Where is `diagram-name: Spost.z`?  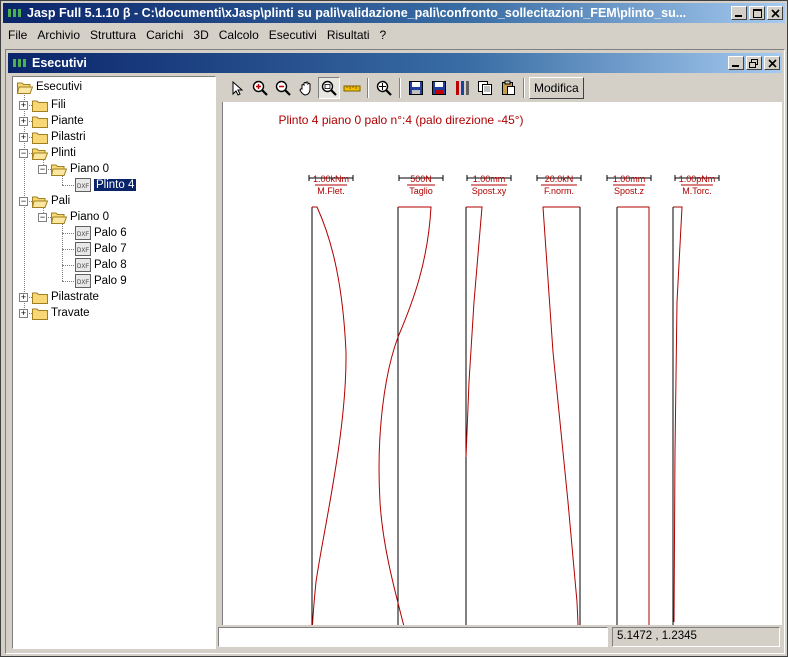
diagram-name: Spost.z is located at coordinates (629, 191).